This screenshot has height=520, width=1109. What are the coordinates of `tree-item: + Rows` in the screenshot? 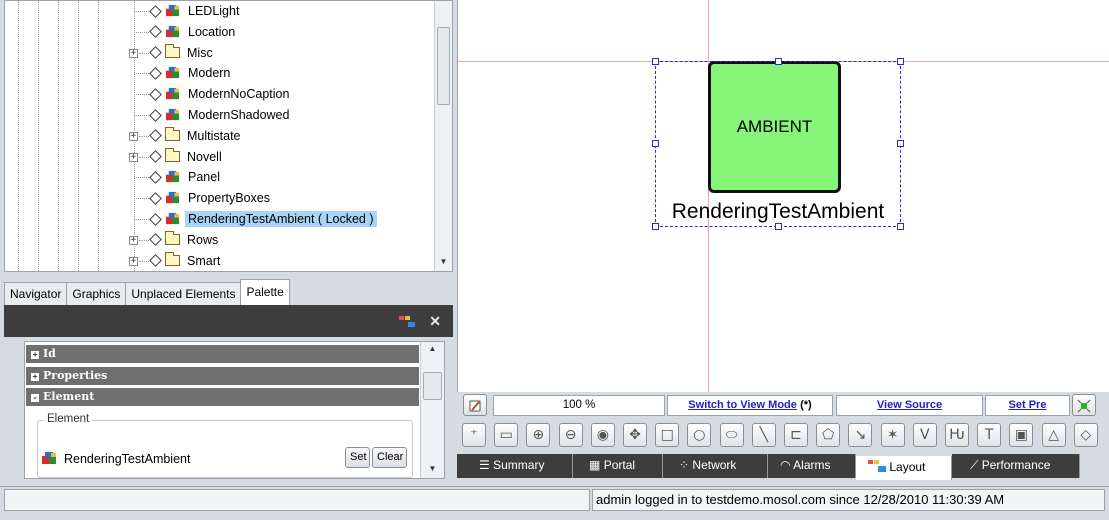 It's located at (175, 240).